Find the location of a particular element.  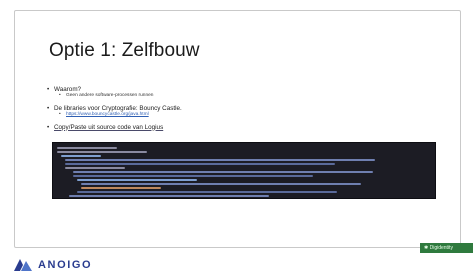

digidentity-badge: ✱ Digidentity is located at coordinates (446, 248).